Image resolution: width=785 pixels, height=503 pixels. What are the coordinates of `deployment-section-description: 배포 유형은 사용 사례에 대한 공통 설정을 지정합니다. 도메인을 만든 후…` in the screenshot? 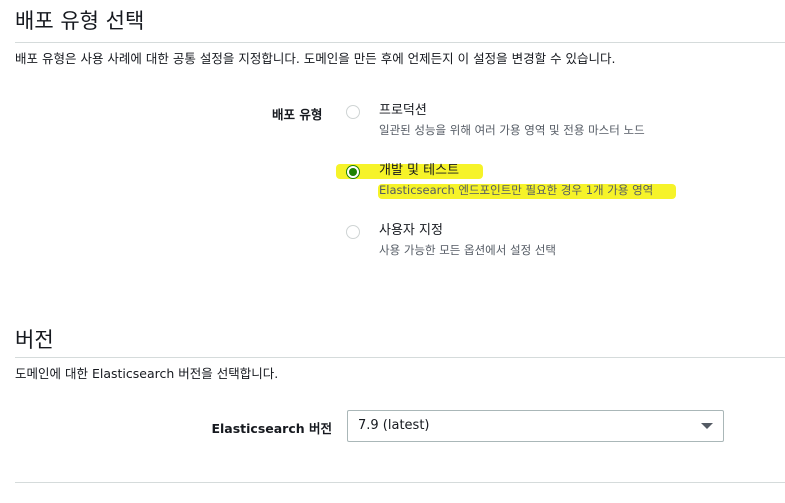 It's located at (315, 58).